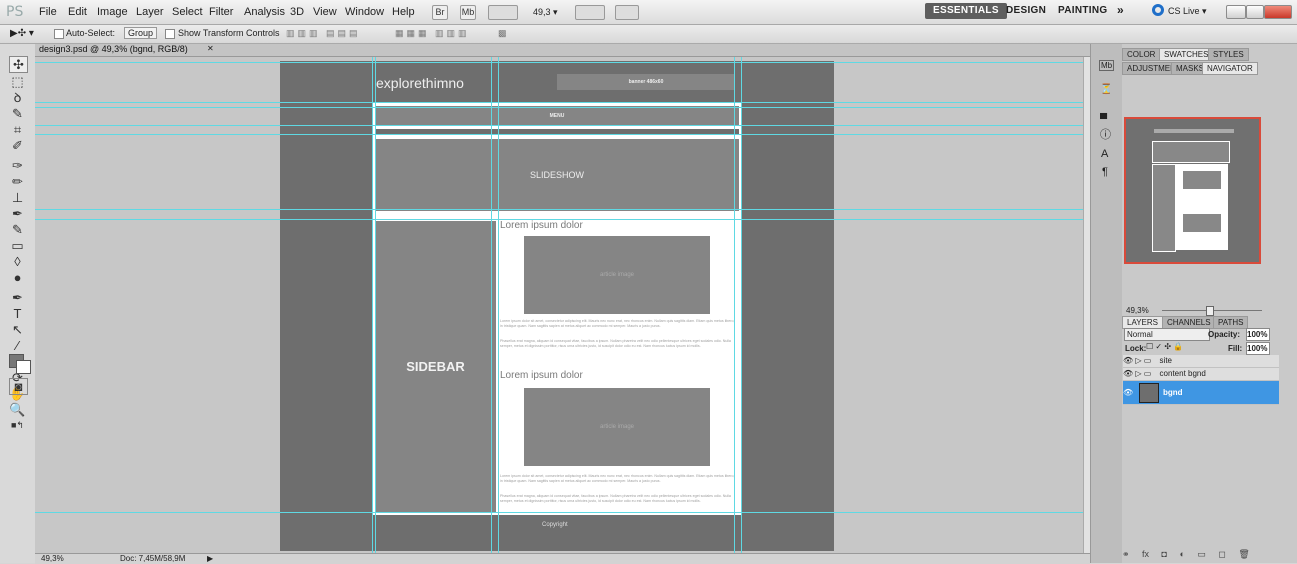  I want to click on path-select-tool-icon: ↖, so click(17, 329).